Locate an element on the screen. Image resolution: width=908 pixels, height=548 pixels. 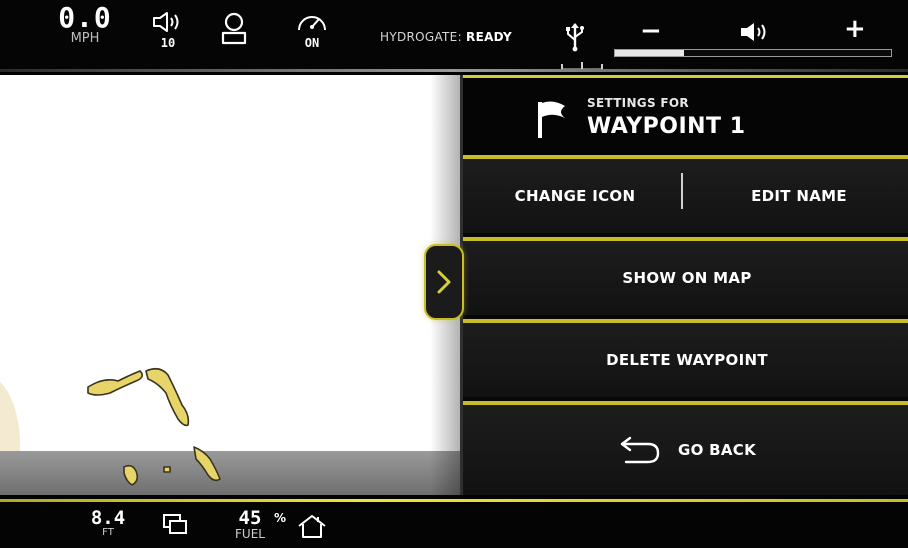
speed-value: 0.0 is located at coordinates (85, 17).